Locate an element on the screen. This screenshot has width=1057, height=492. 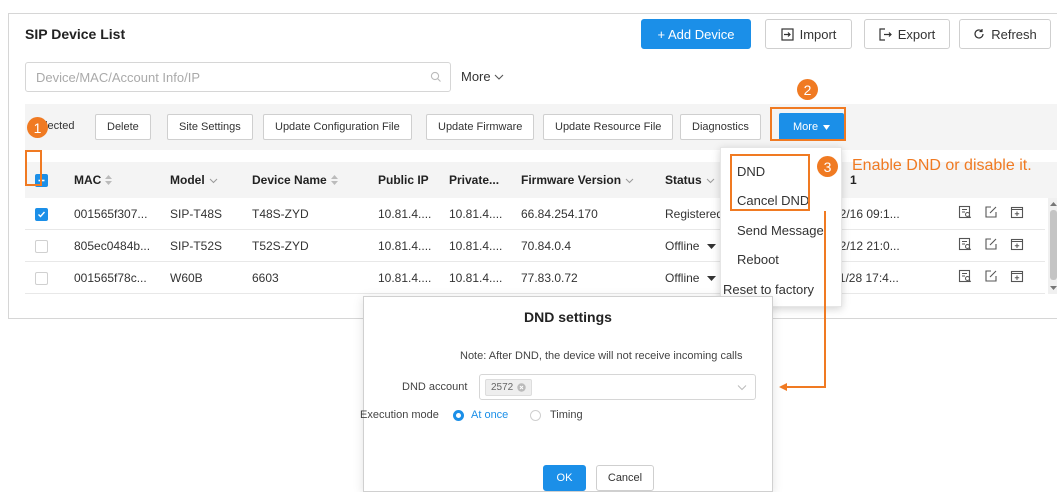
highlight-more-button is located at coordinates (808, 124).